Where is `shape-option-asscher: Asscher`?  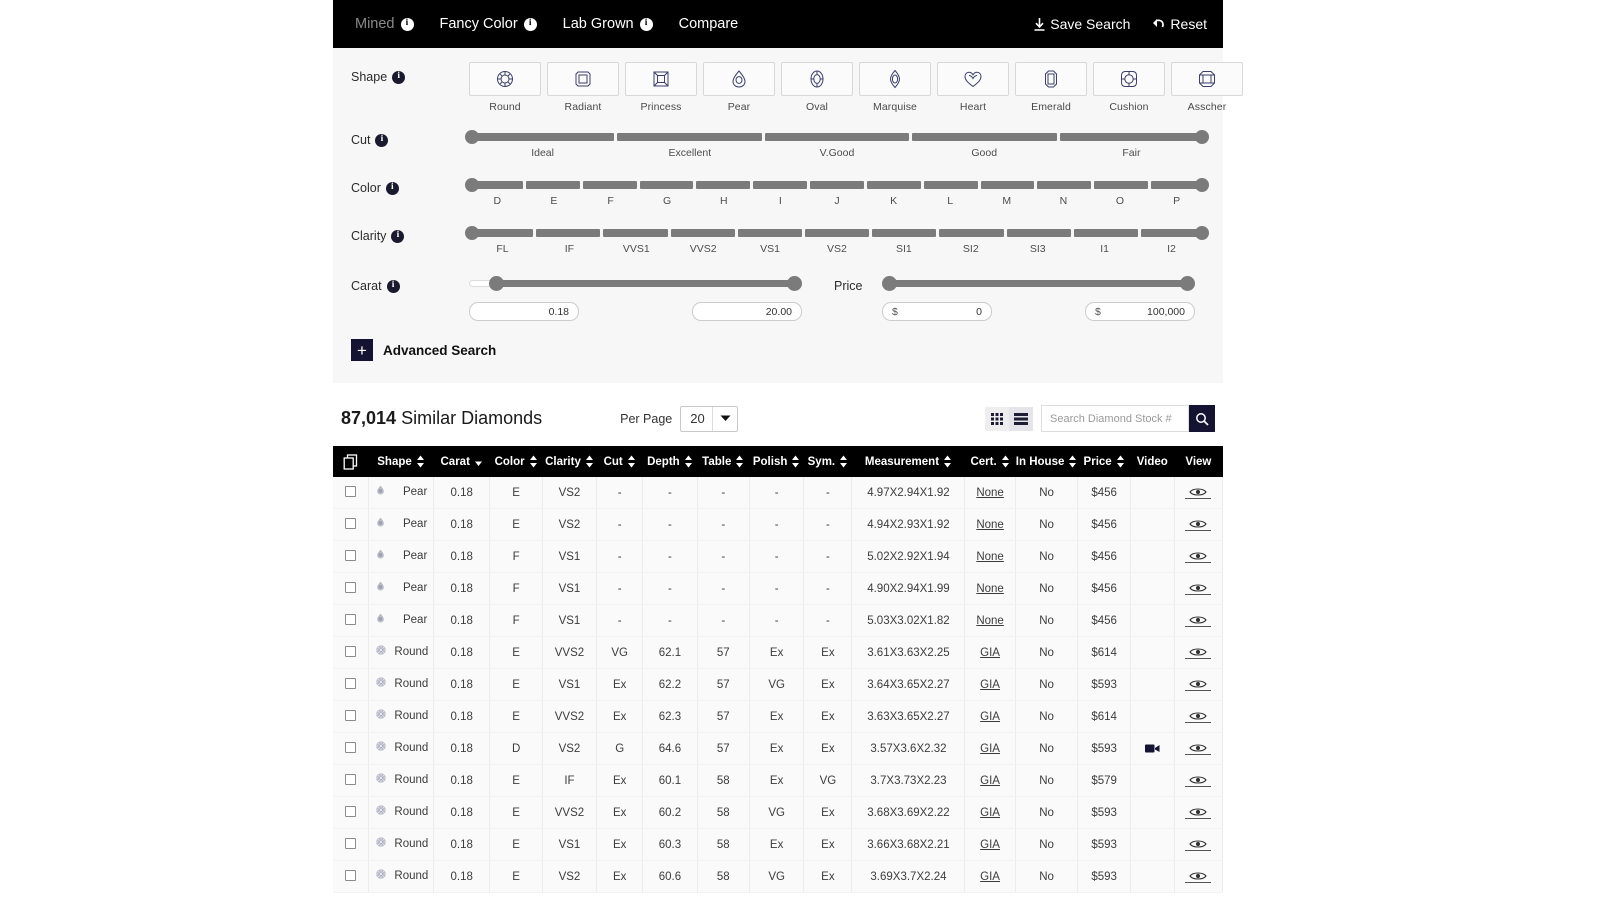
shape-option-asscher: Asscher is located at coordinates (1207, 87).